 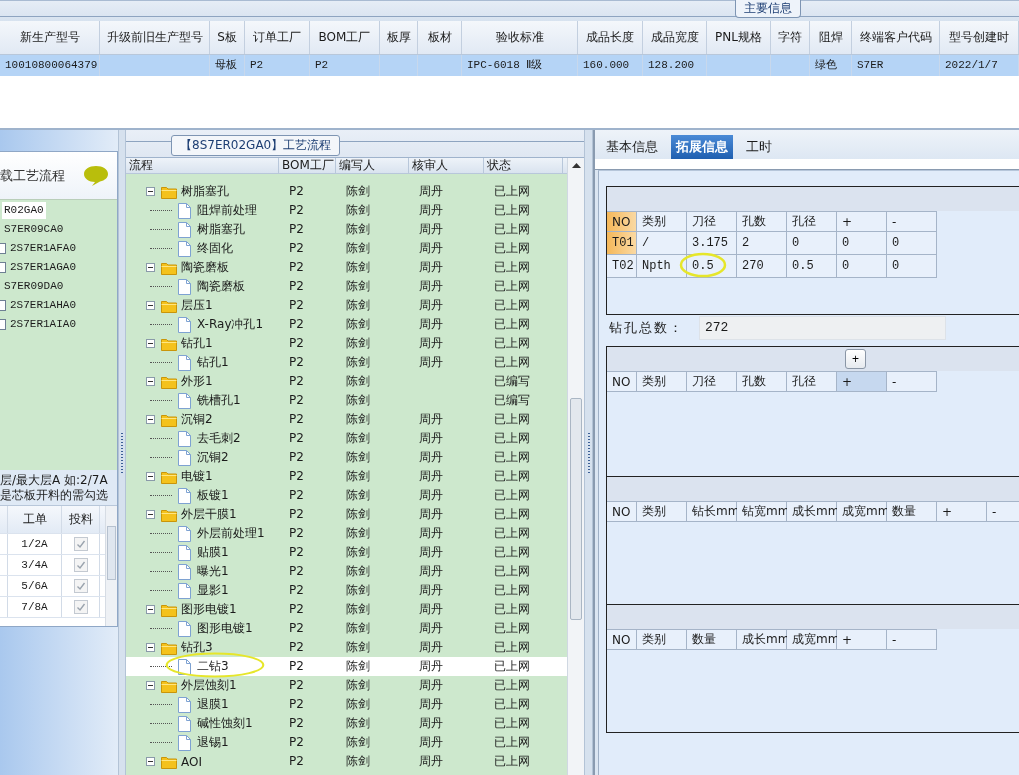 I want to click on column-header: 型号创建时, so click(x=979, y=37).